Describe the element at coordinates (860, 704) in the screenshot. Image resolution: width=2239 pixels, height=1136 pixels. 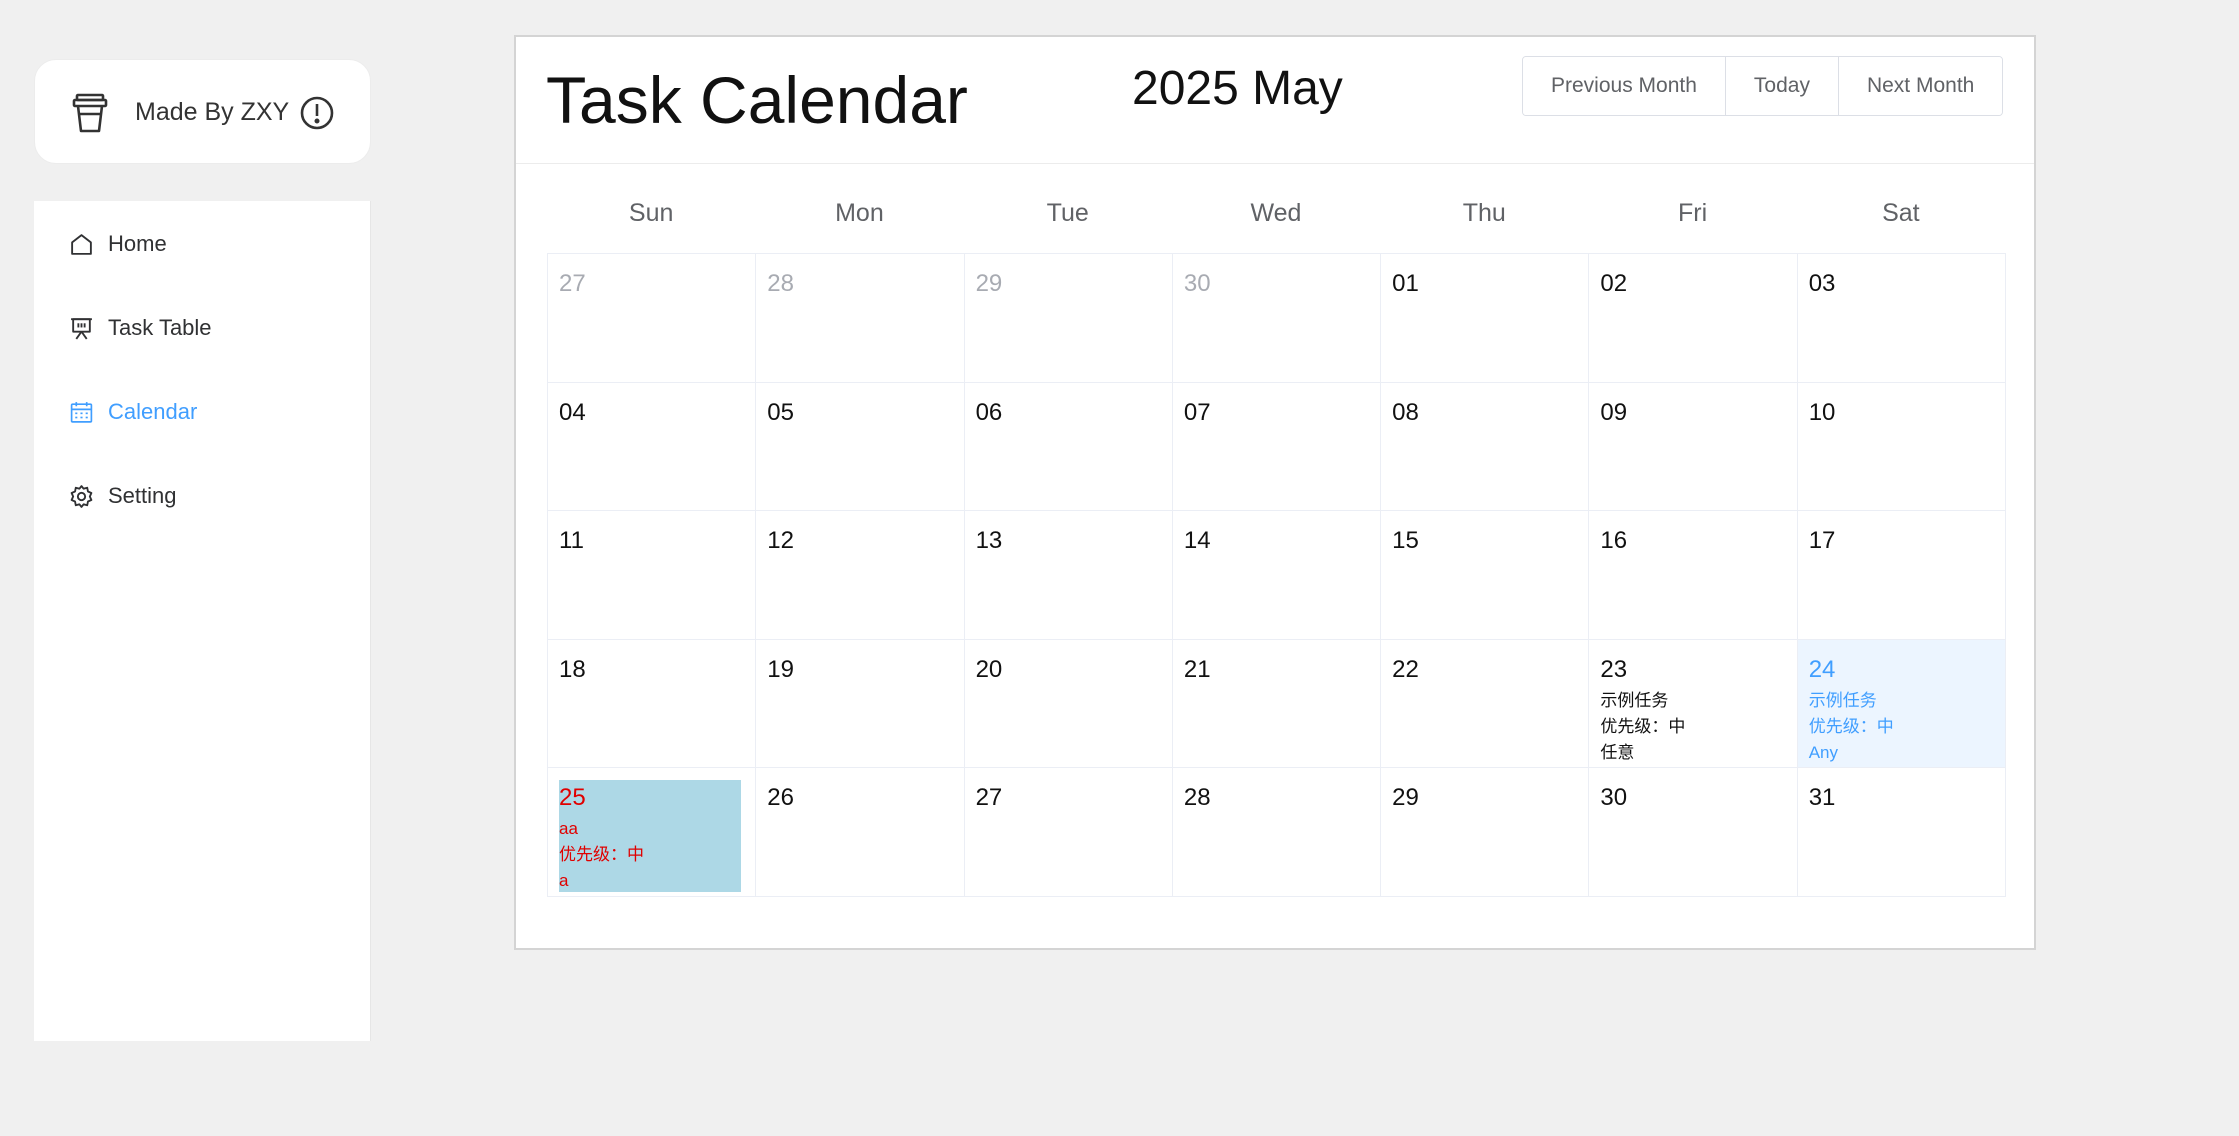
I see `calendar-day-cell: 19` at that location.